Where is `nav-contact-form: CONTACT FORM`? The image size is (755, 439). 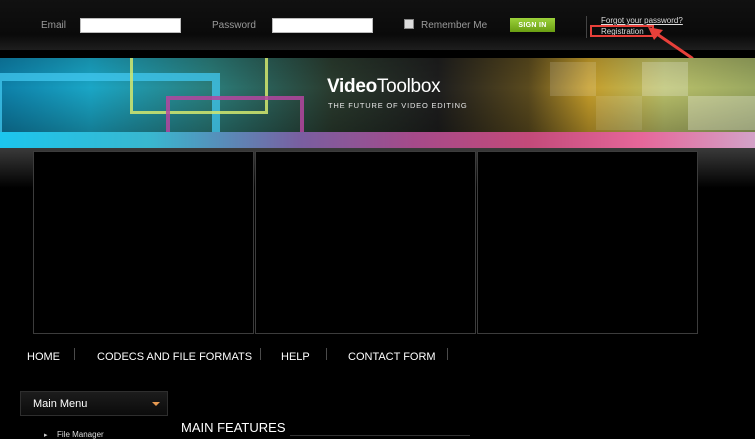
nav-contact-form: CONTACT FORM is located at coordinates (392, 357).